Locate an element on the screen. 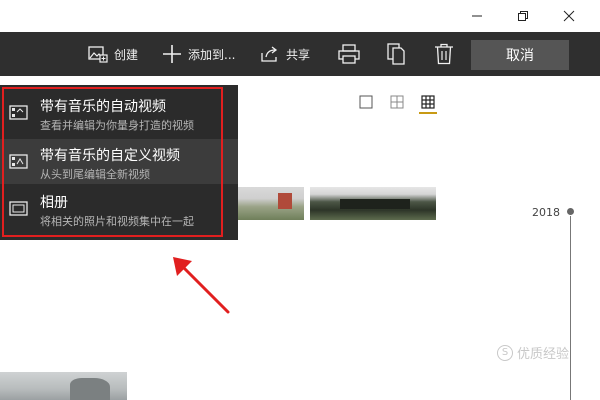 This screenshot has width=600, height=400. minimize-button is located at coordinates (477, 16).